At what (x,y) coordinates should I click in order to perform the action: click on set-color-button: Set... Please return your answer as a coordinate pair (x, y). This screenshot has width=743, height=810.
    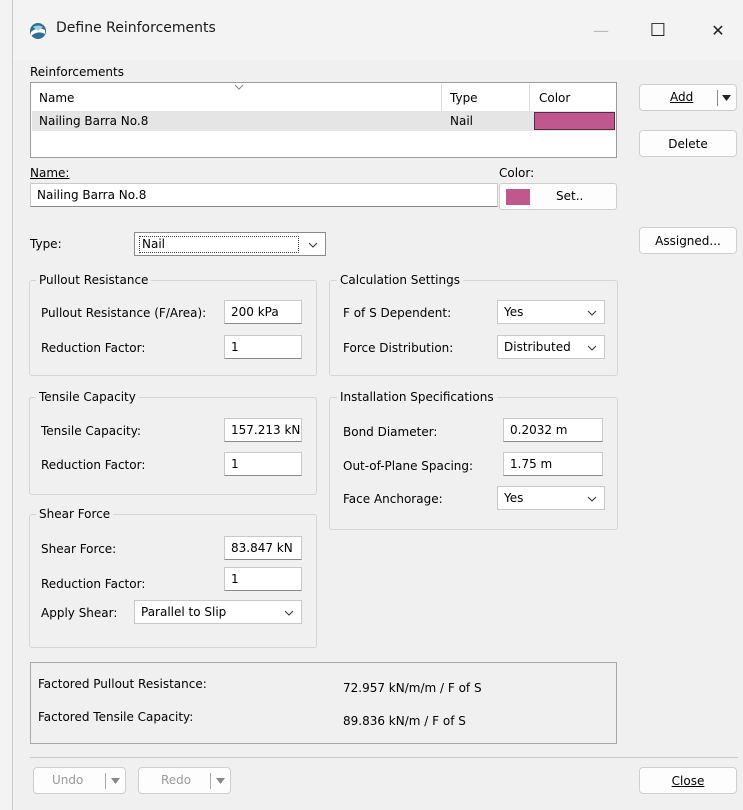
    Looking at the image, I should click on (558, 196).